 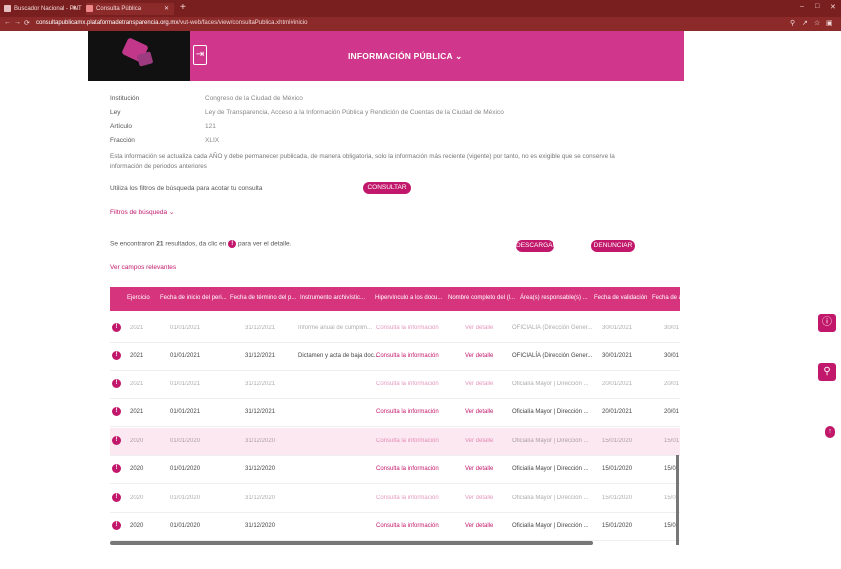 What do you see at coordinates (122, 140) in the screenshot?
I see `fraccion-label: Fracción` at bounding box center [122, 140].